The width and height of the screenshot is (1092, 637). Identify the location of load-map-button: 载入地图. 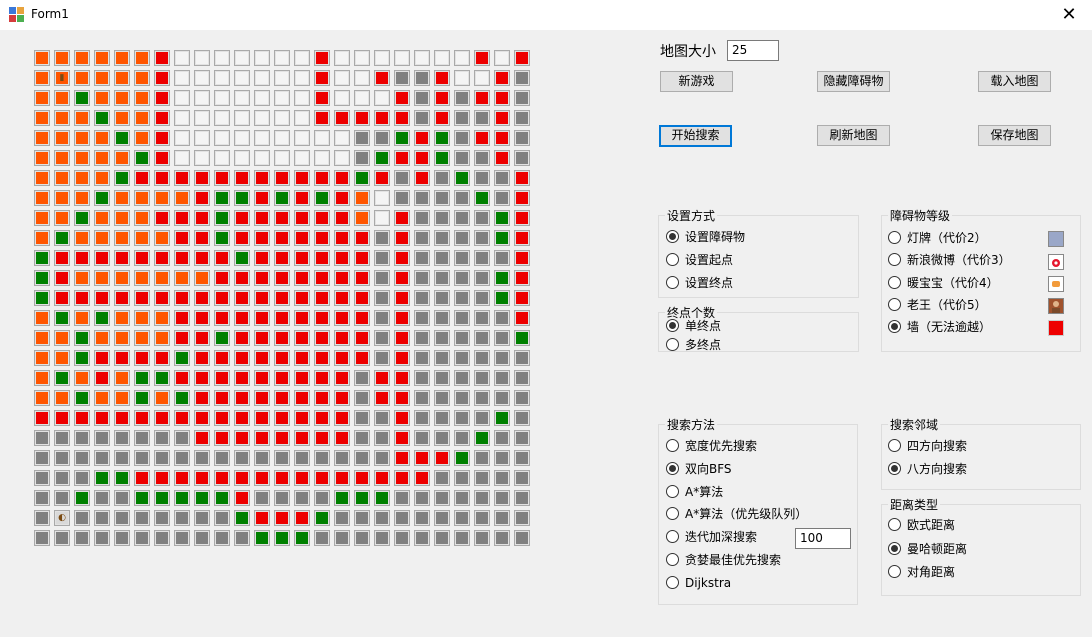
(1014, 81).